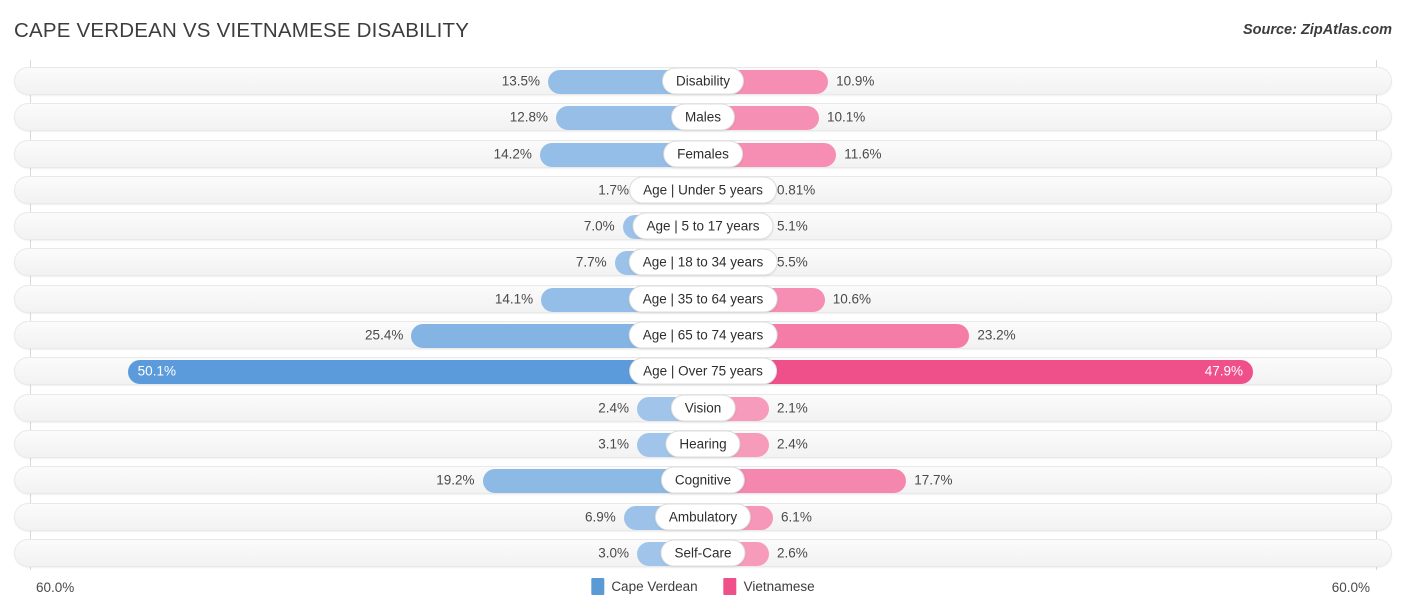 Image resolution: width=1406 pixels, height=612 pixels. I want to click on chart-row: 19.2% 17.7% Cognitive, so click(703, 480).